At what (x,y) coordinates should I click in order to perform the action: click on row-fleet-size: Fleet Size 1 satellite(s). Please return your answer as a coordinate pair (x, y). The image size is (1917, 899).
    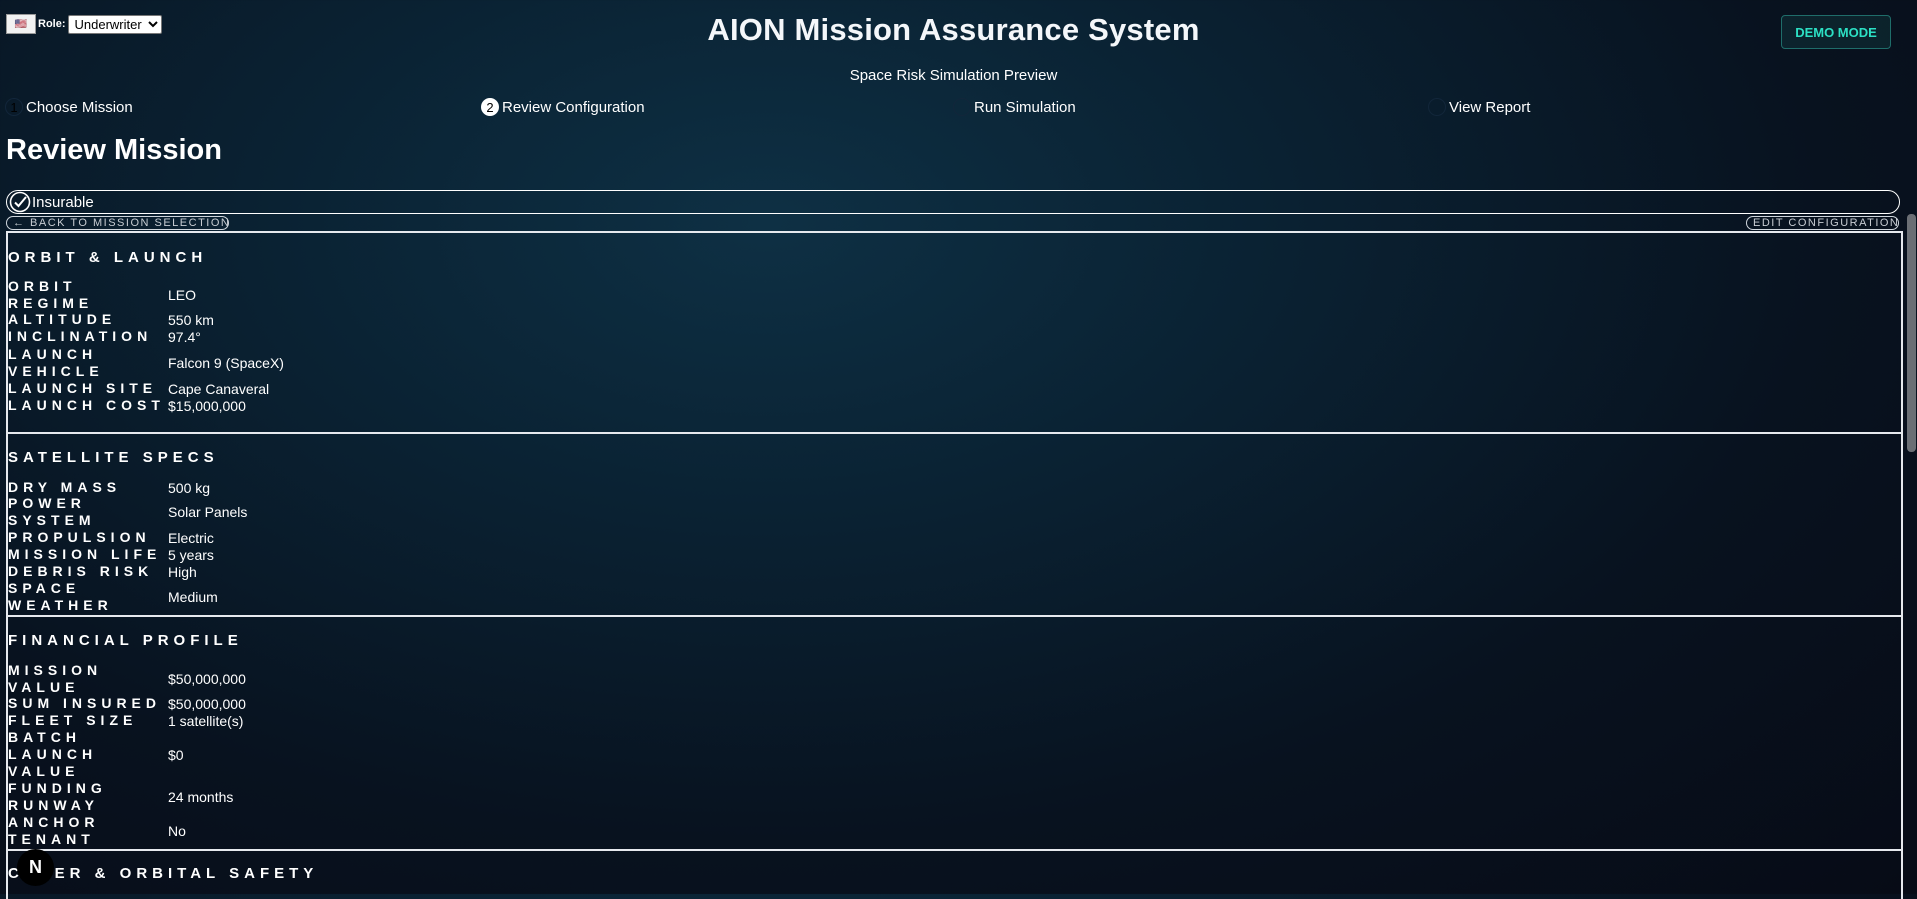
    Looking at the image, I should click on (125, 720).